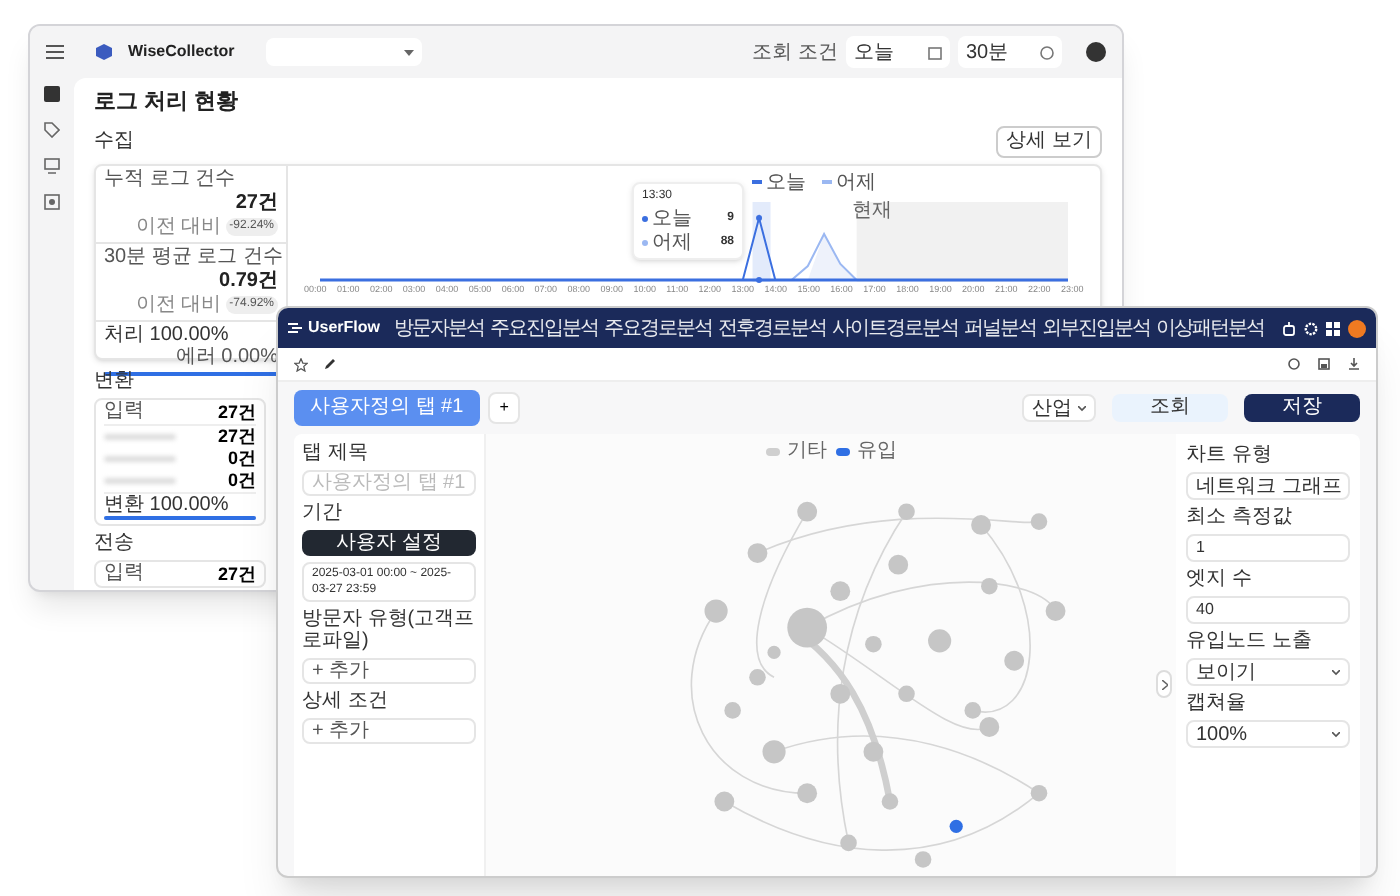  Describe the element at coordinates (898, 52) in the screenshot. I see `date-field: 오늘` at that location.